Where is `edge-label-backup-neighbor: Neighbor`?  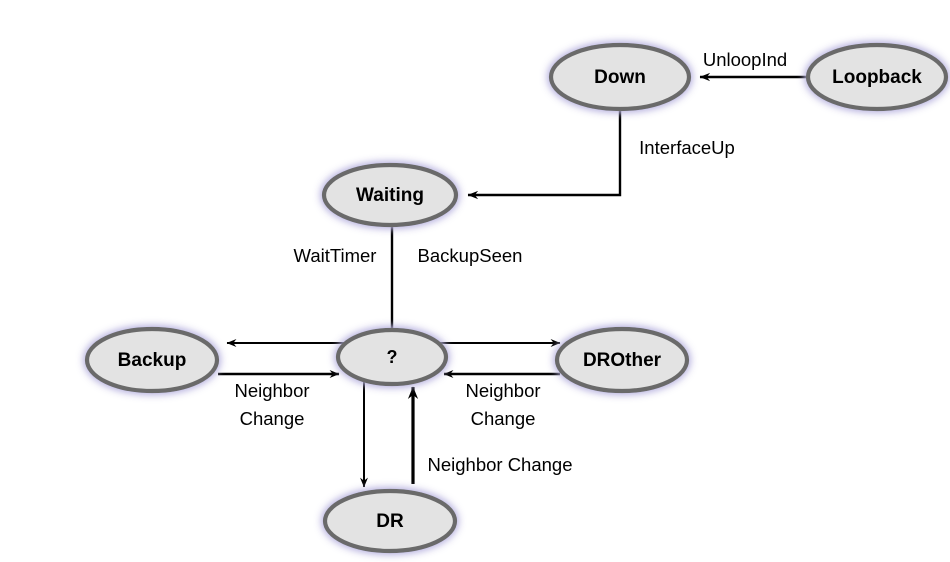
edge-label-backup-neighbor: Neighbor is located at coordinates (271, 390).